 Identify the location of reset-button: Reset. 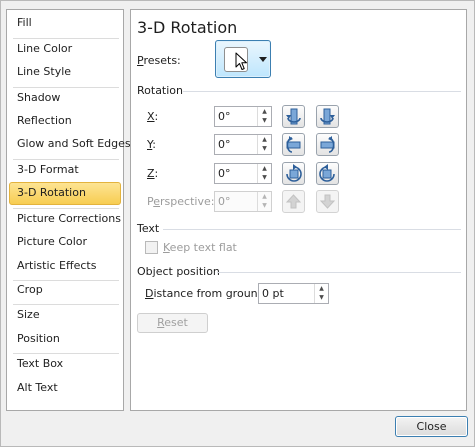
(172, 323).